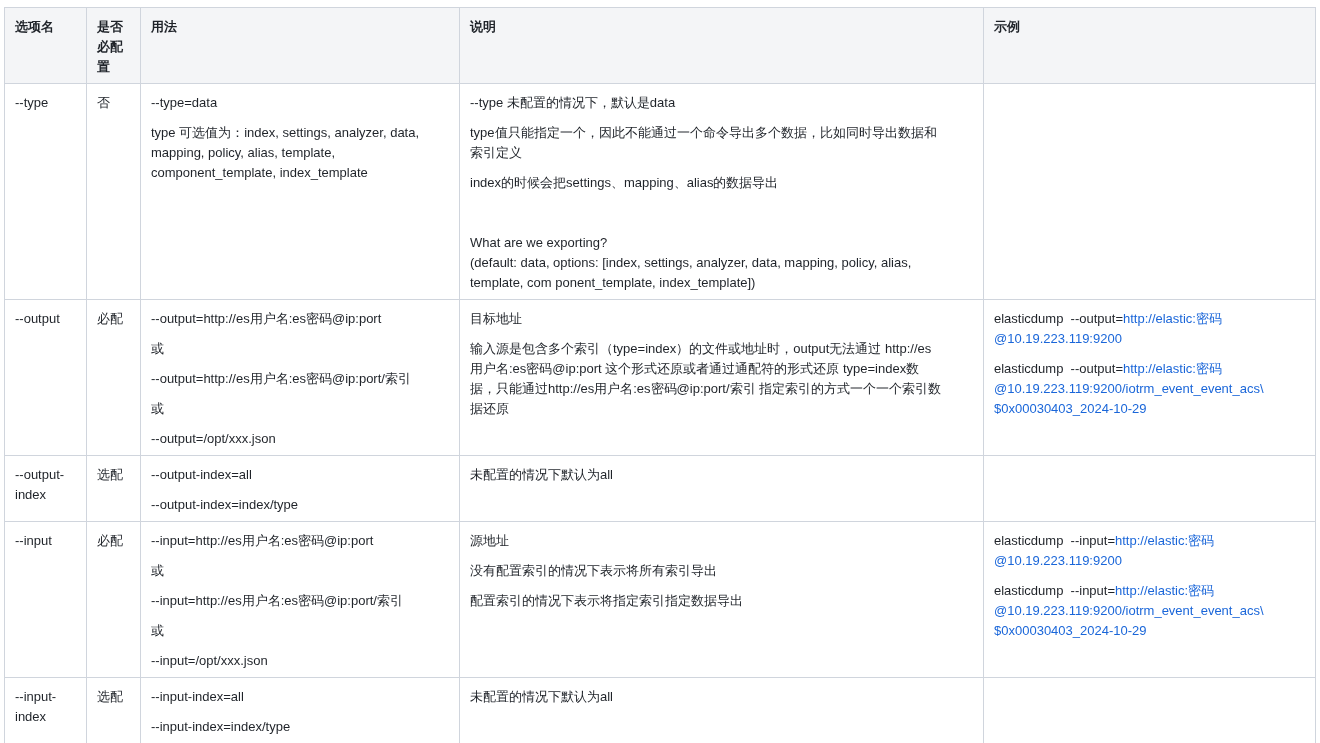 The image size is (1320, 743). Describe the element at coordinates (1149, 45) in the screenshot. I see `column-header: 示例` at that location.